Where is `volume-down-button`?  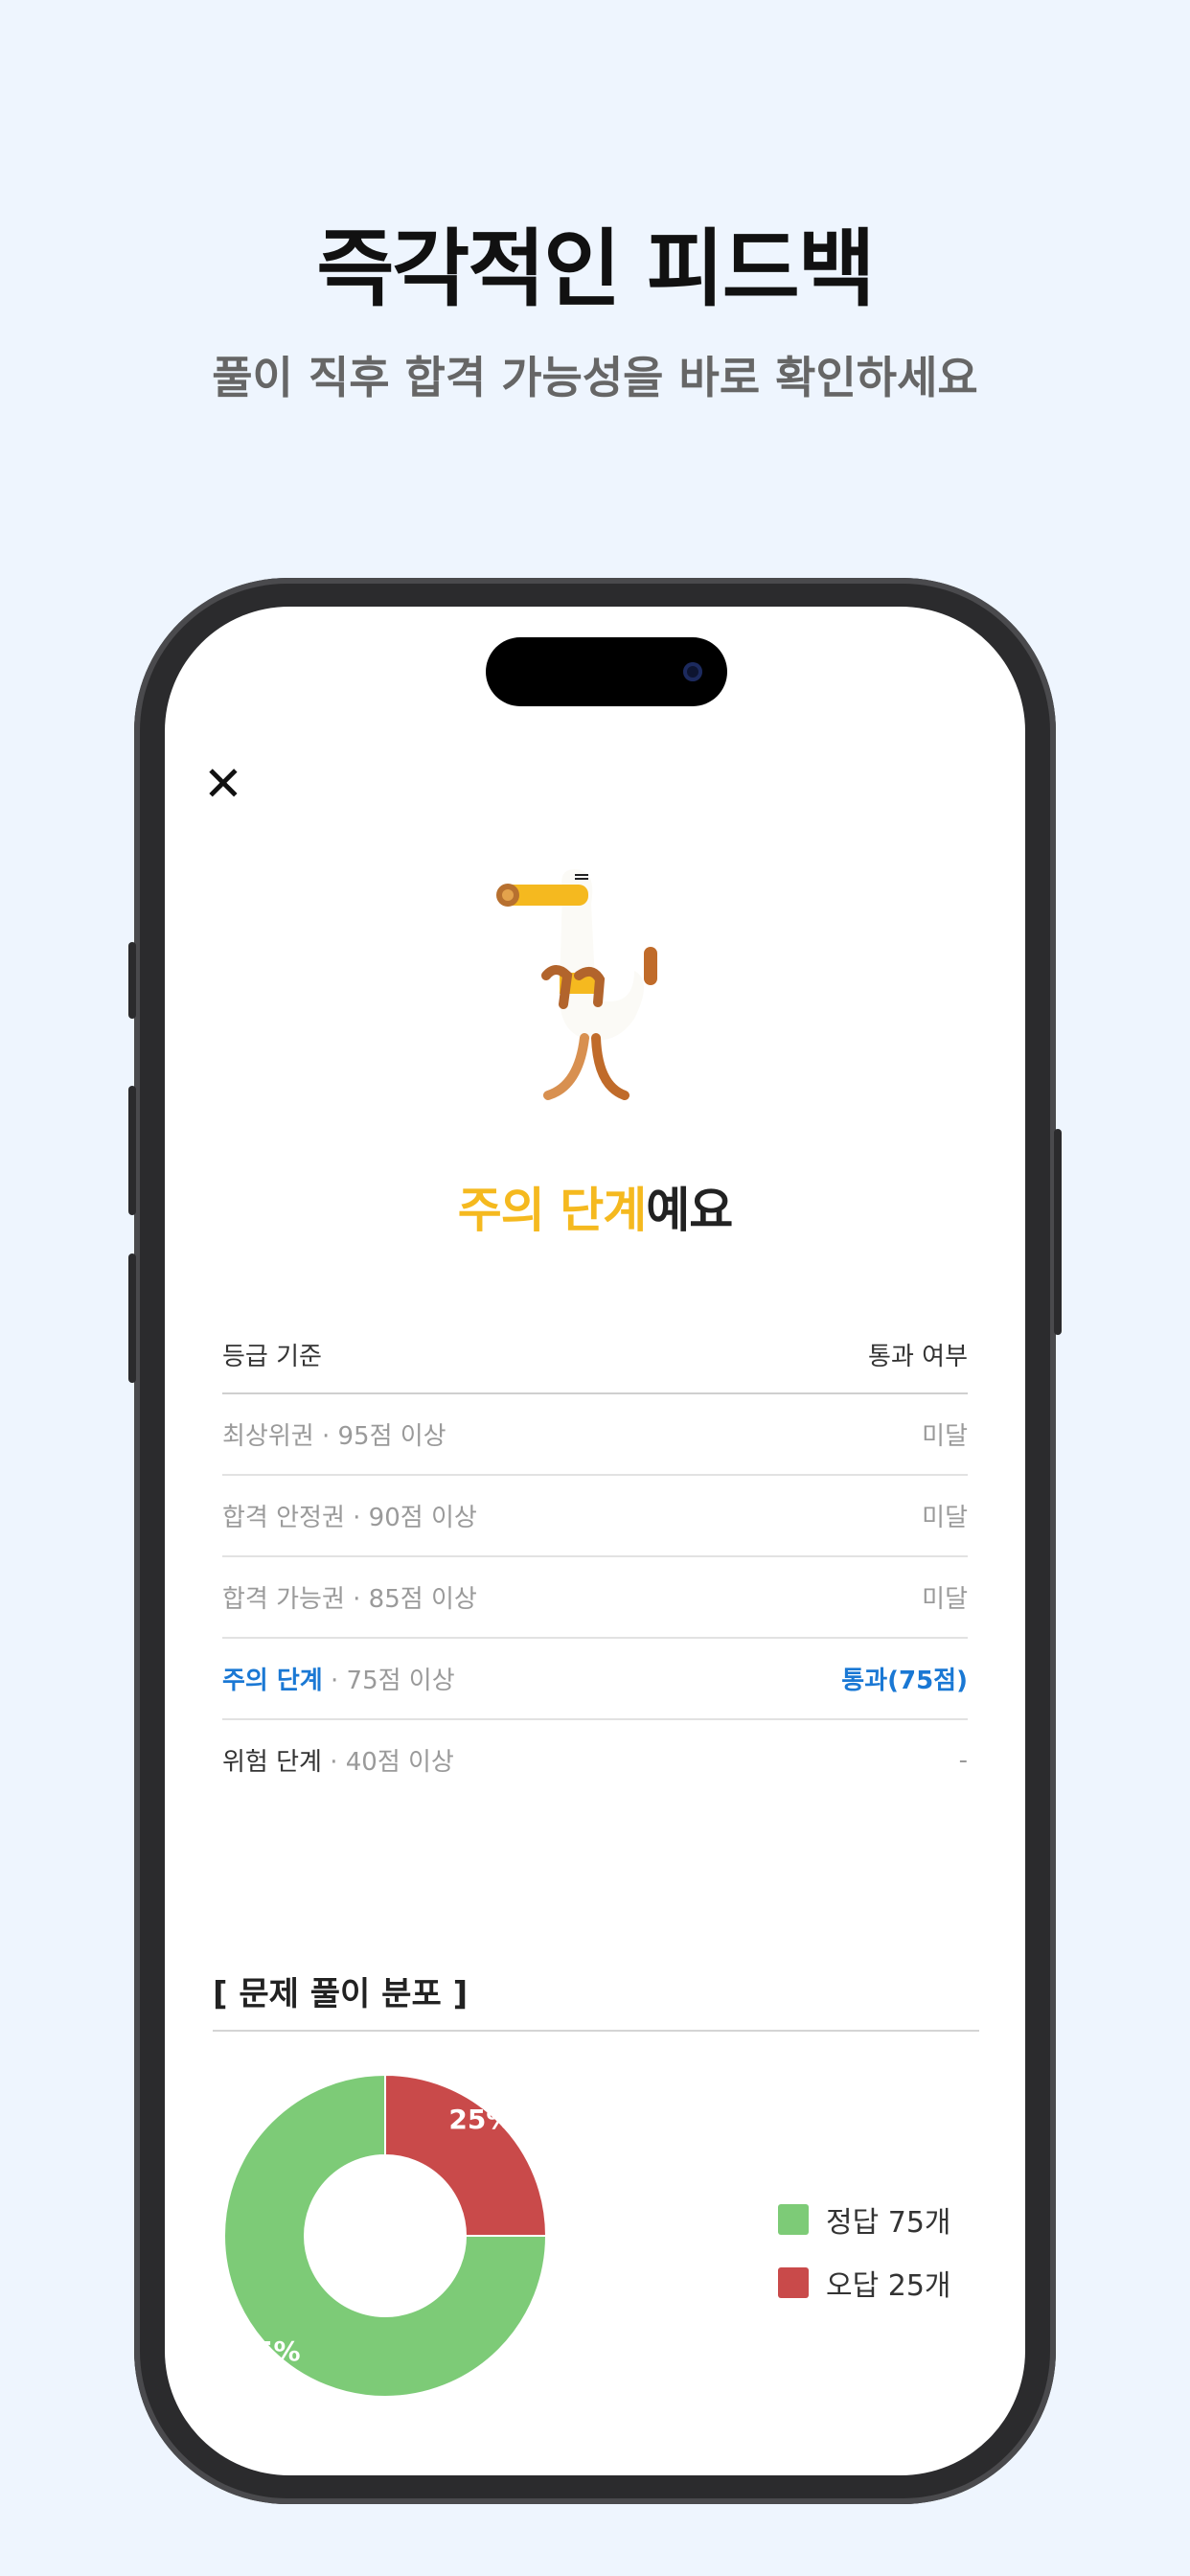
volume-down-button is located at coordinates (132, 1318).